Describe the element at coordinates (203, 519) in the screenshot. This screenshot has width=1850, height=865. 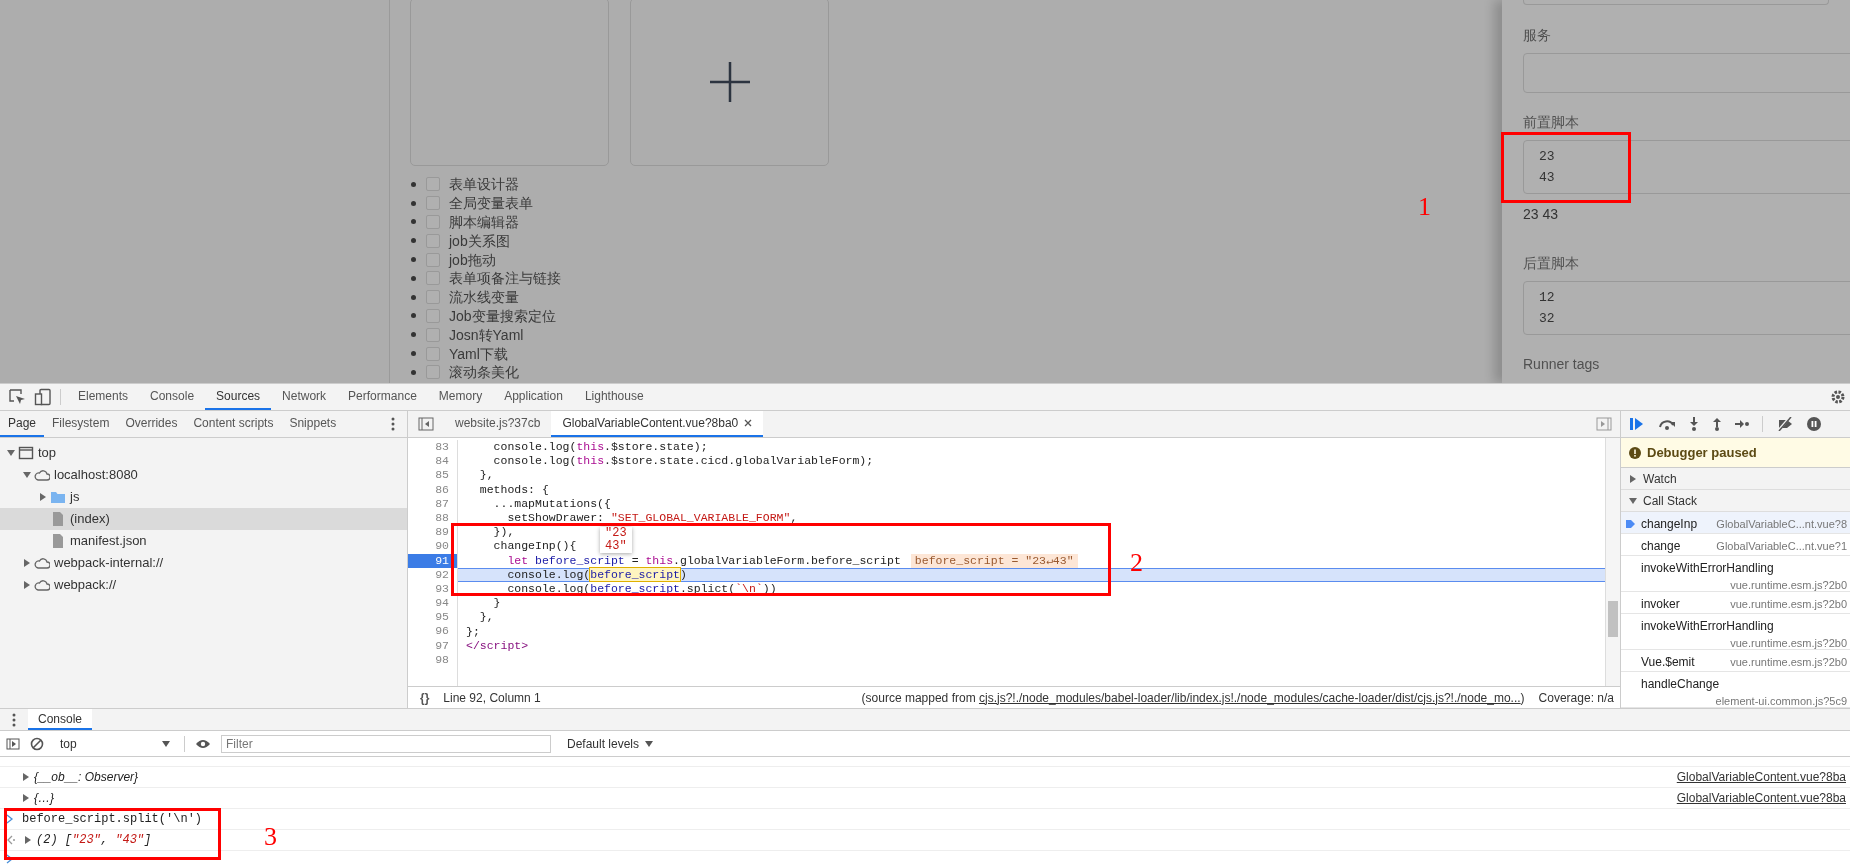
I see `tree-item: (index)` at that location.